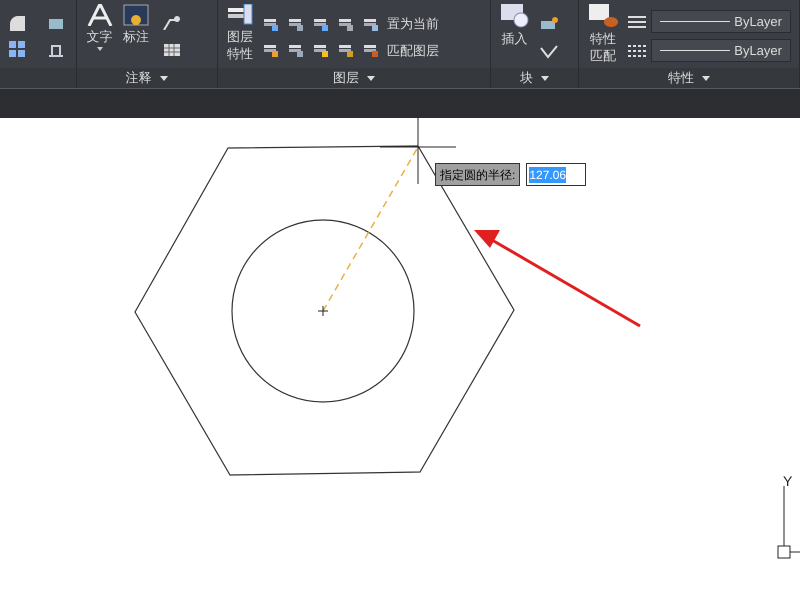 This screenshot has width=800, height=600. What do you see at coordinates (636, 22) in the screenshot?
I see `lineweight-icon` at bounding box center [636, 22].